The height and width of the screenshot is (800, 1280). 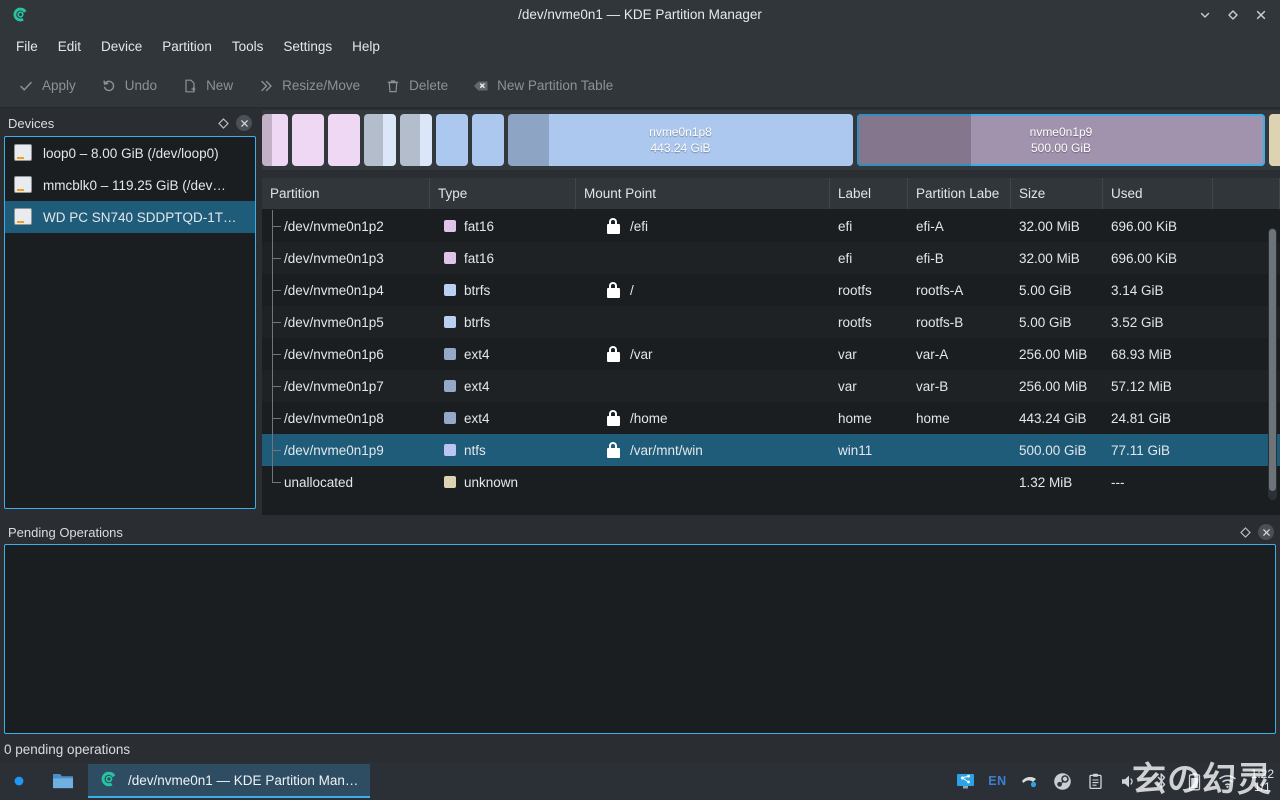 I want to click on mount-point-text: /var/mnt/win, so click(x=666, y=450).